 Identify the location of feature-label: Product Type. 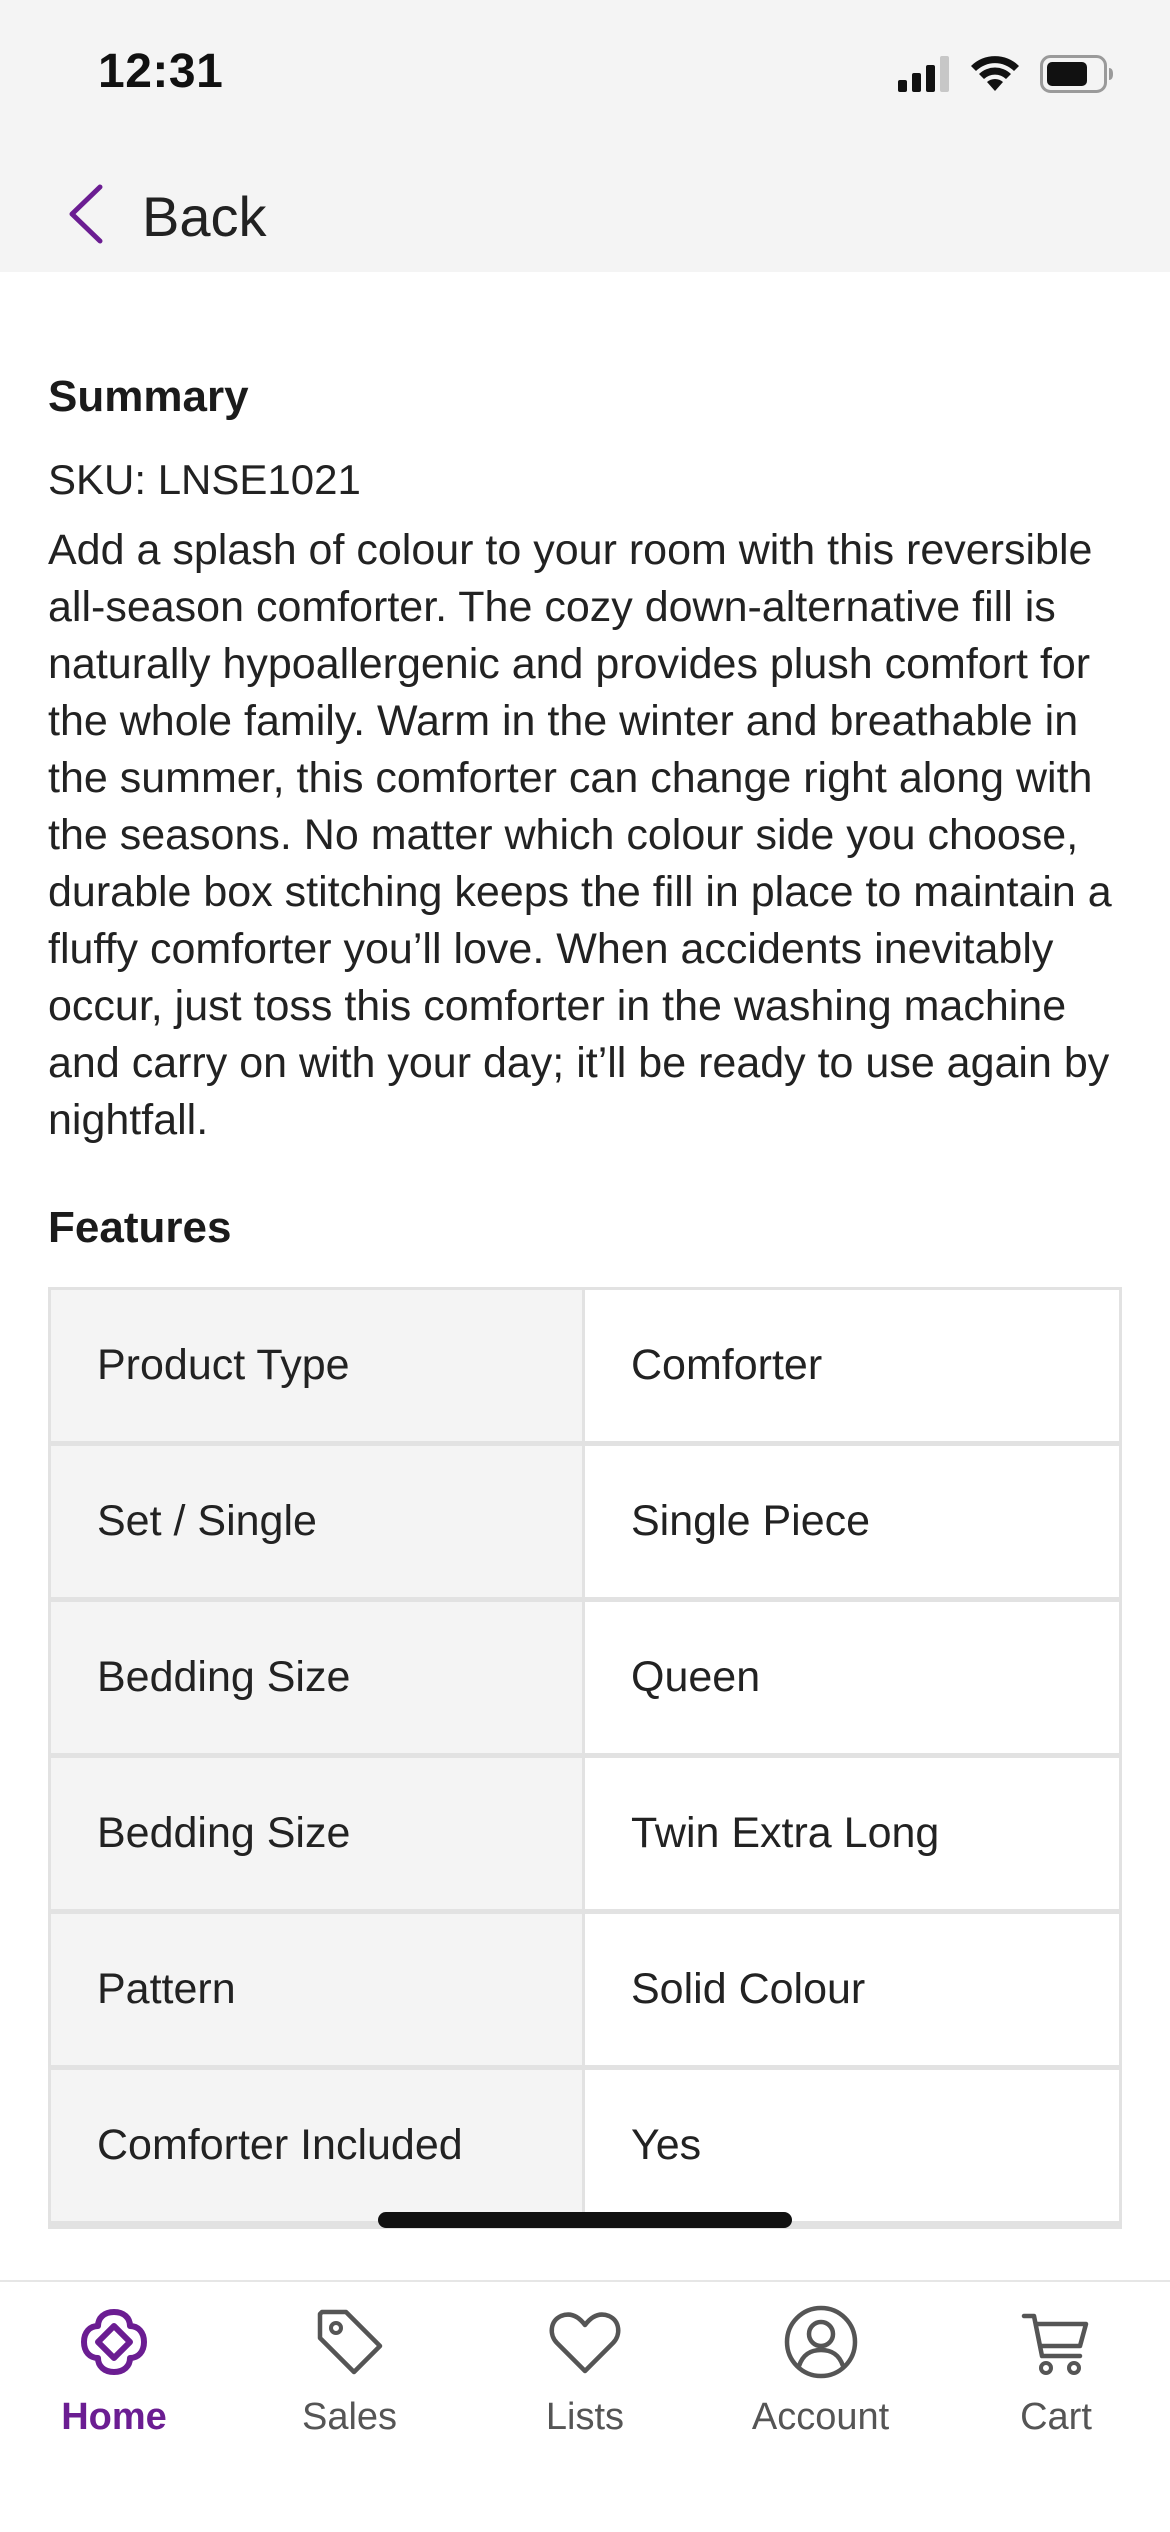
(318, 1365).